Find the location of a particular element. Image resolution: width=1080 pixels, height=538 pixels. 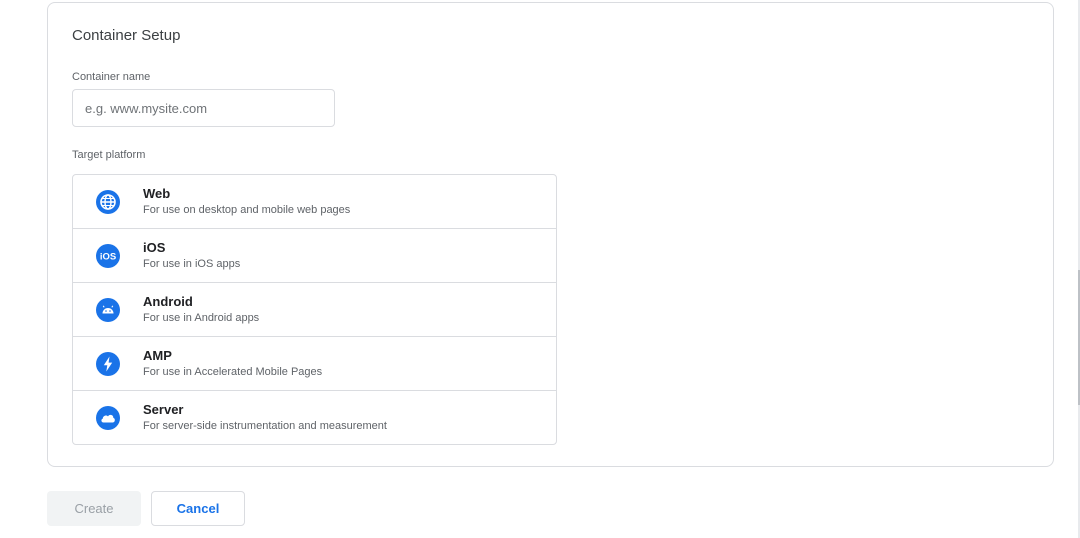

platform-name: Web is located at coordinates (157, 193).